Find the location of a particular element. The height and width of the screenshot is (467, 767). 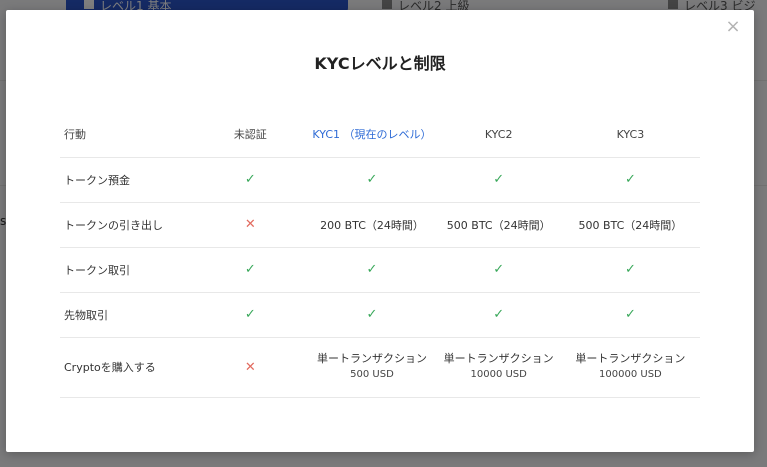

withdraw-limit-value: 200 BTC（24時間） is located at coordinates (372, 225).